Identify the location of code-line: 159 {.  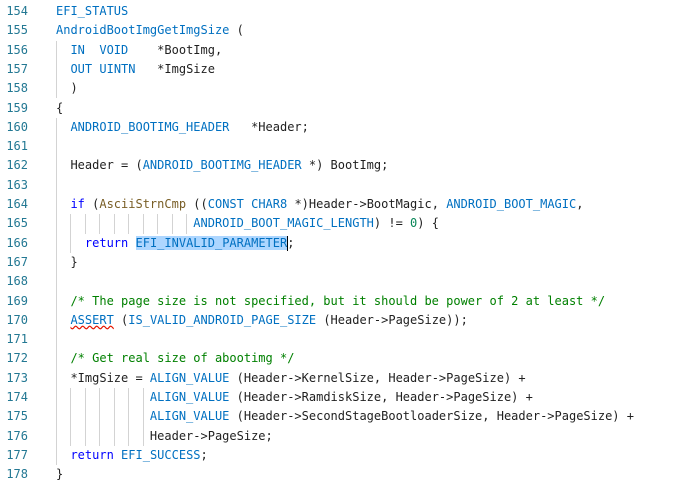
(341, 108).